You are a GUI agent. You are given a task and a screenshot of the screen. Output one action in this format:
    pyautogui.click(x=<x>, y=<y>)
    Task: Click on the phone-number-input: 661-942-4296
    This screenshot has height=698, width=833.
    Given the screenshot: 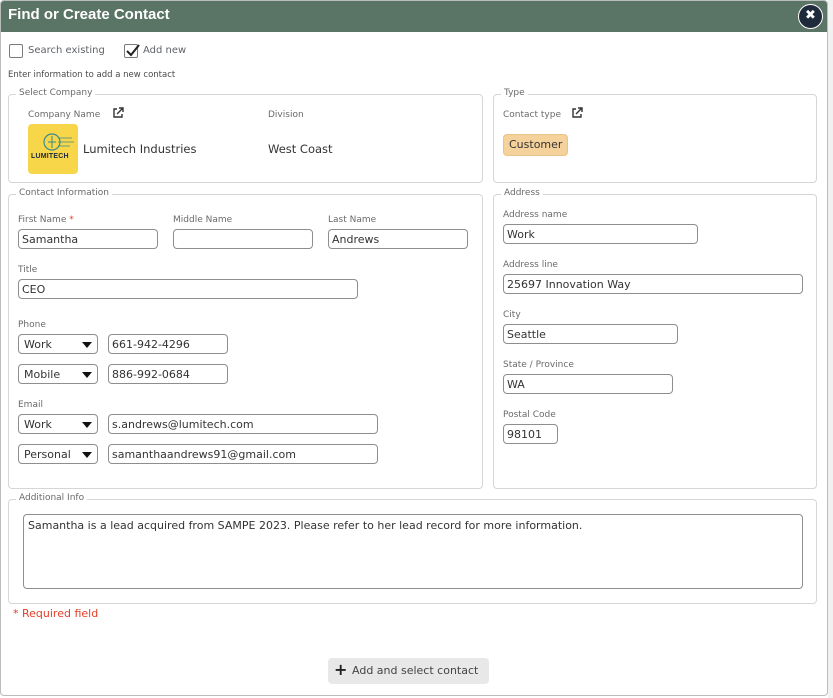 What is the action you would take?
    pyautogui.click(x=168, y=344)
    